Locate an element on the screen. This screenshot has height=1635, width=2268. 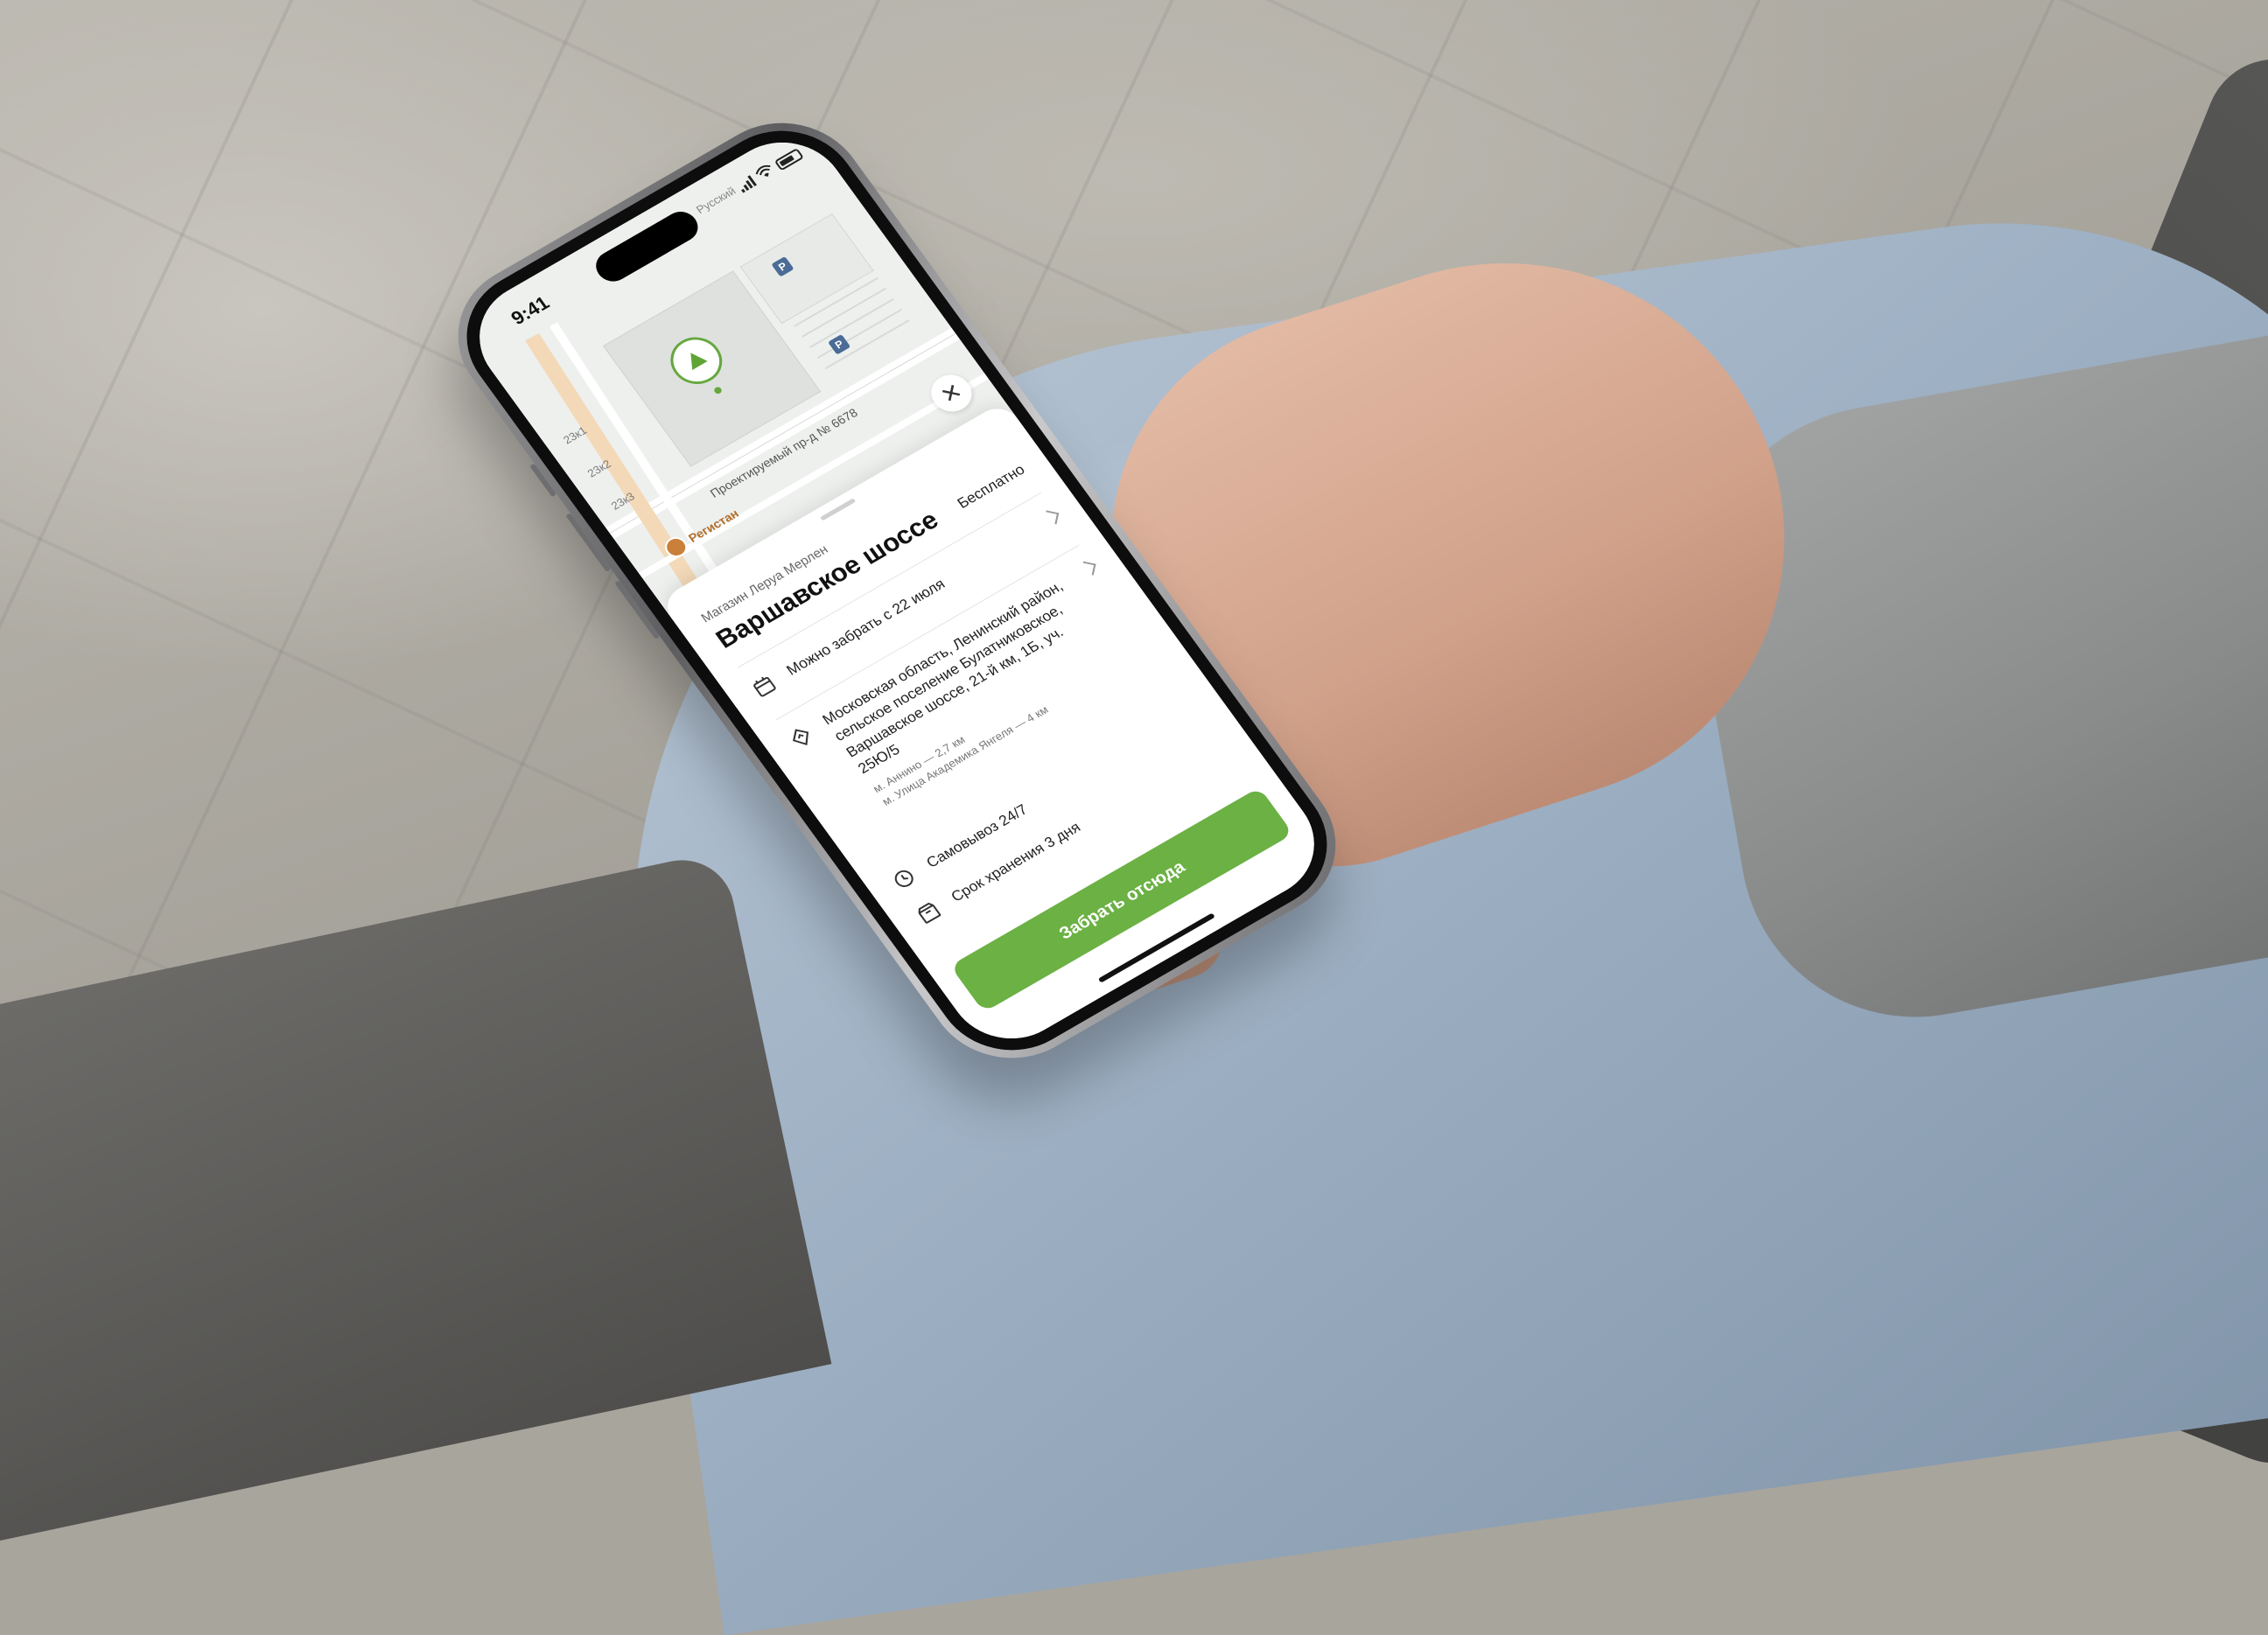
storage-box-icon is located at coordinates (930, 913).